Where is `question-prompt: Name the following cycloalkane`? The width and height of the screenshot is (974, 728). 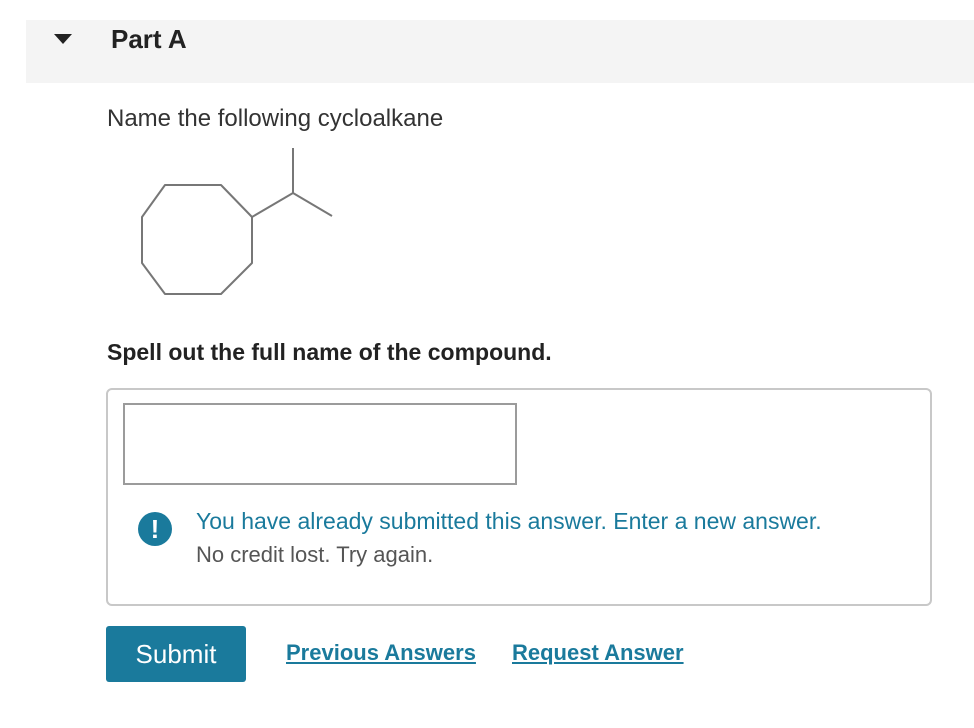
question-prompt: Name the following cycloalkane is located at coordinates (275, 118).